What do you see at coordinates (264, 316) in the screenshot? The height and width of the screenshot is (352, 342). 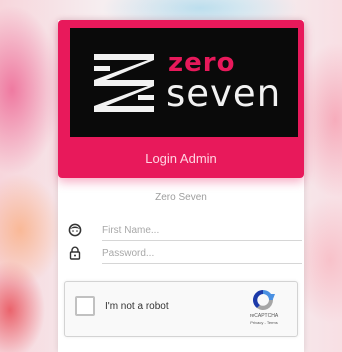 I see `recaptcha-brand: reCAPTCHA` at bounding box center [264, 316].